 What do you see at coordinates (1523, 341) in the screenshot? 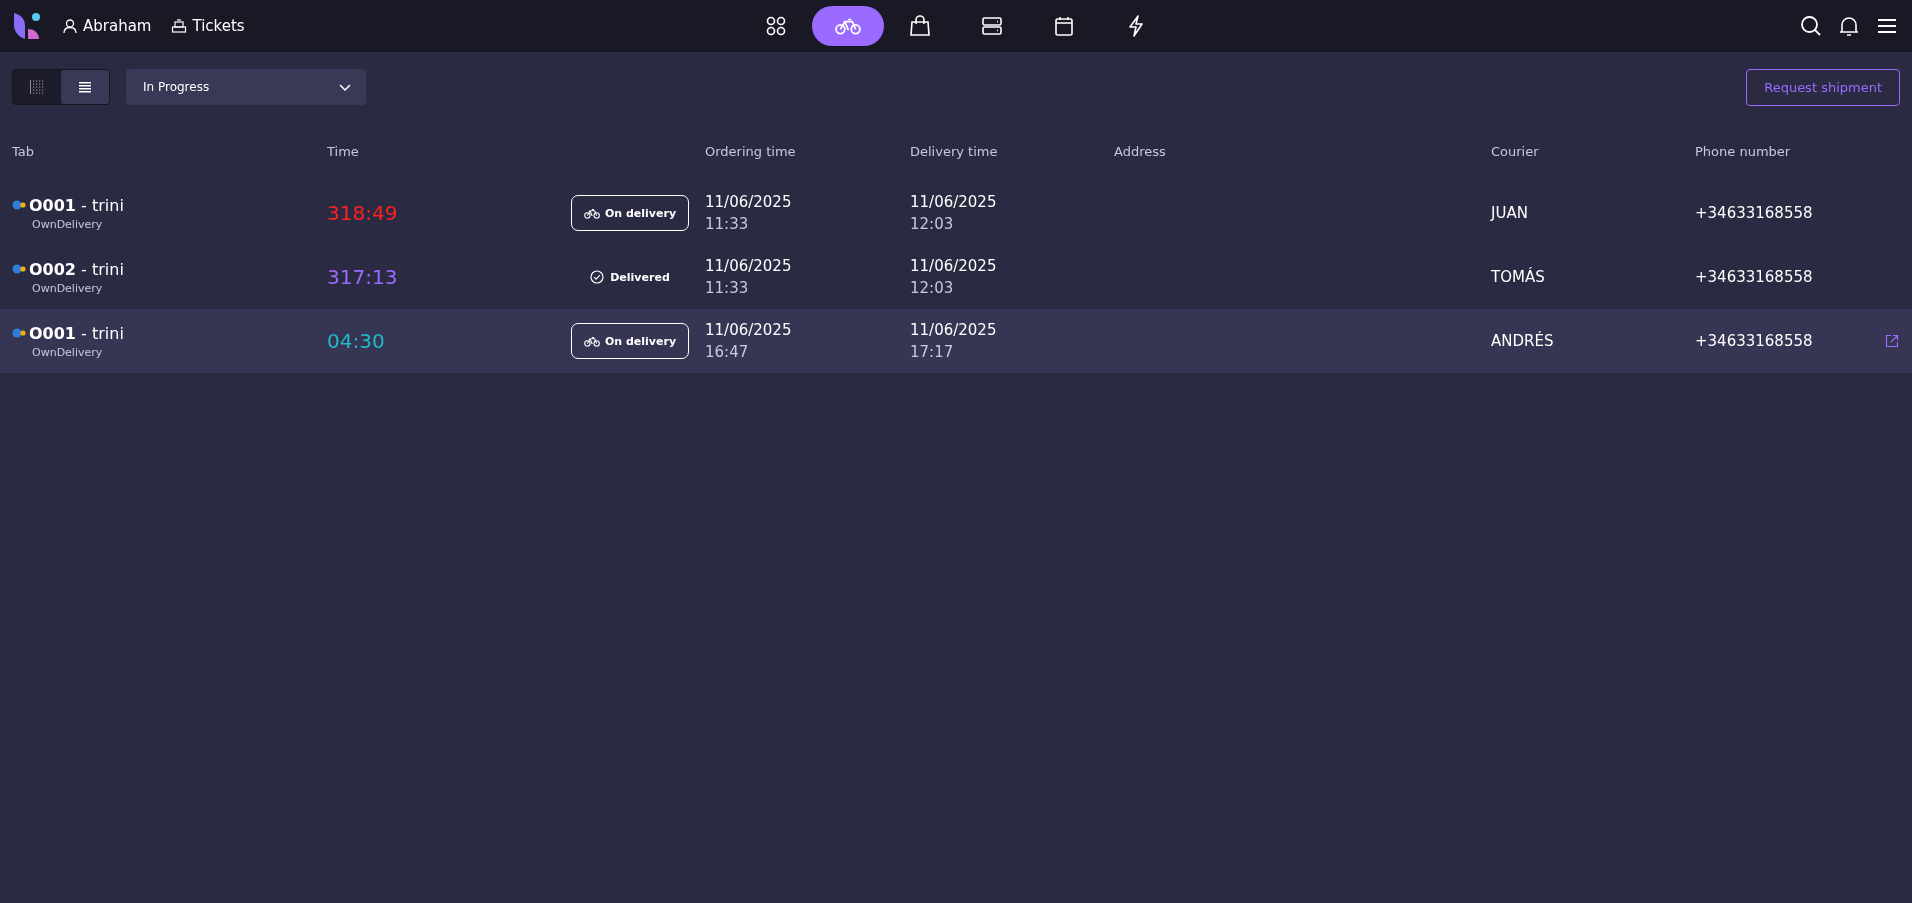
I see `courier-name: ANDRÉS` at bounding box center [1523, 341].